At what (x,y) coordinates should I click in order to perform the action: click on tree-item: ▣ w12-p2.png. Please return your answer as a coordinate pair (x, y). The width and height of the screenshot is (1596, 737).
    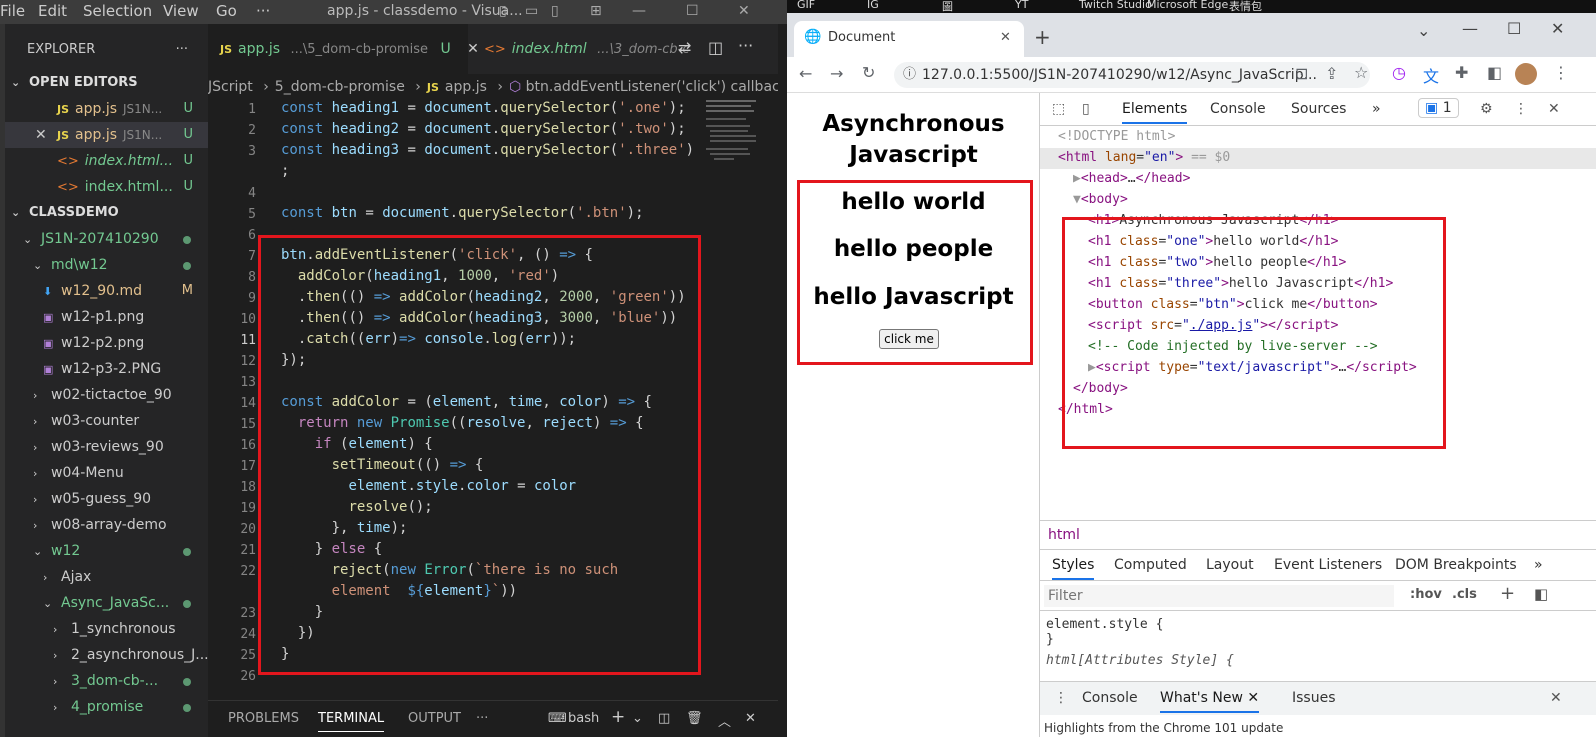
    Looking at the image, I should click on (106, 343).